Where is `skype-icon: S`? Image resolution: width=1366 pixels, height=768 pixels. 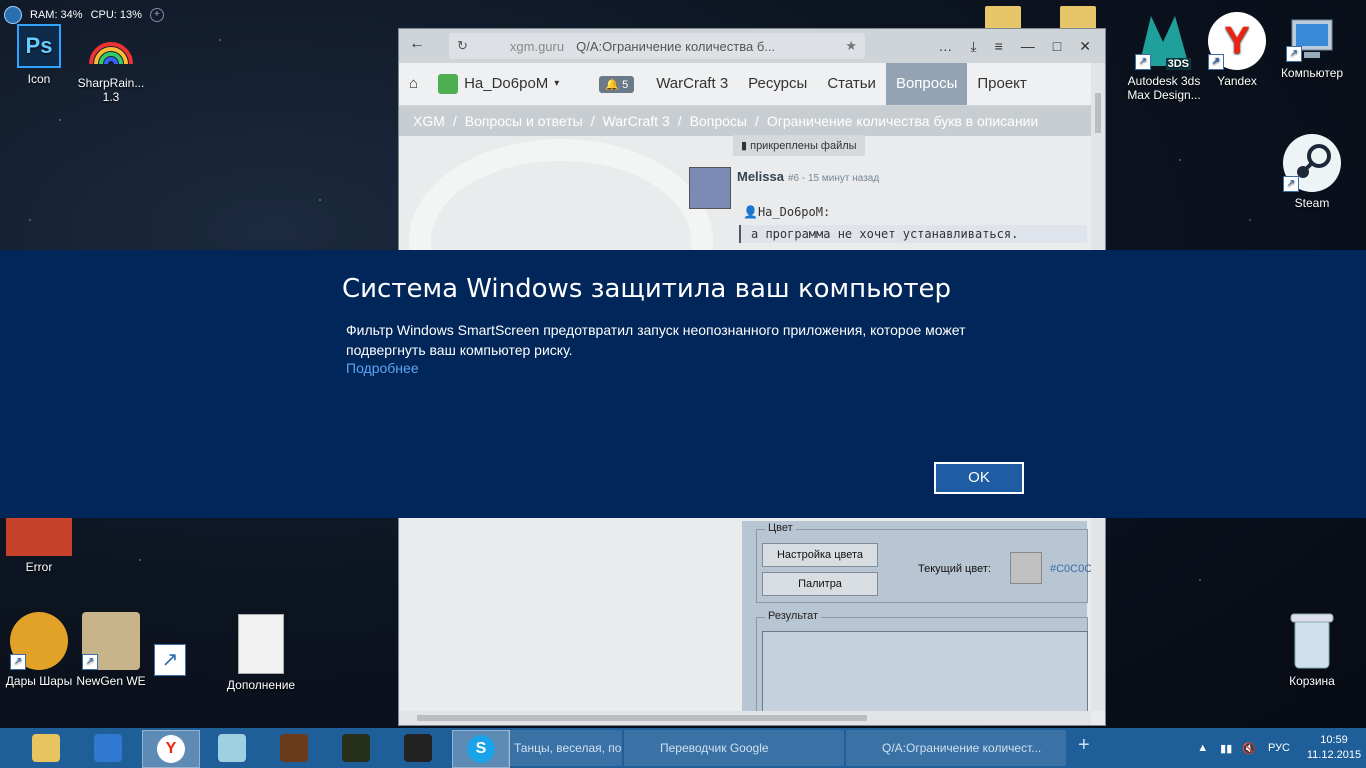
skype-icon: S is located at coordinates (481, 749).